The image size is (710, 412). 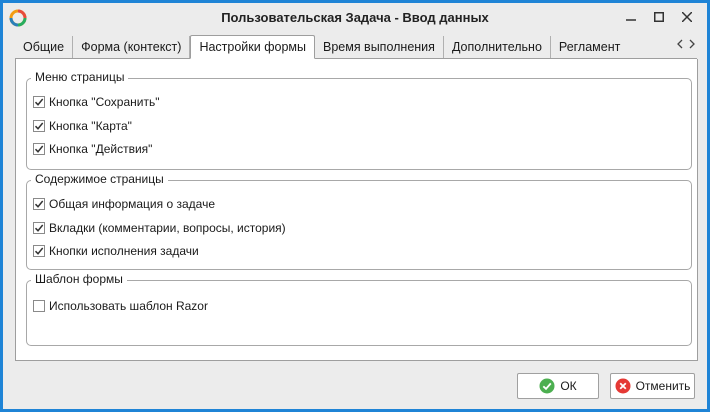 I want to click on tab-general: Общие, so click(x=44, y=47).